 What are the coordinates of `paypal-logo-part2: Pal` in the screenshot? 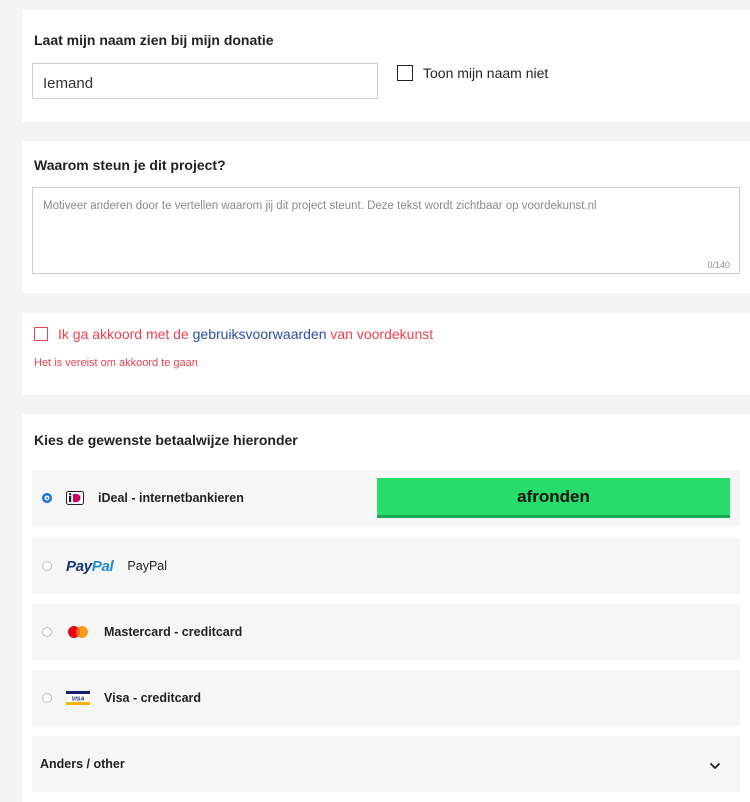 It's located at (102, 566).